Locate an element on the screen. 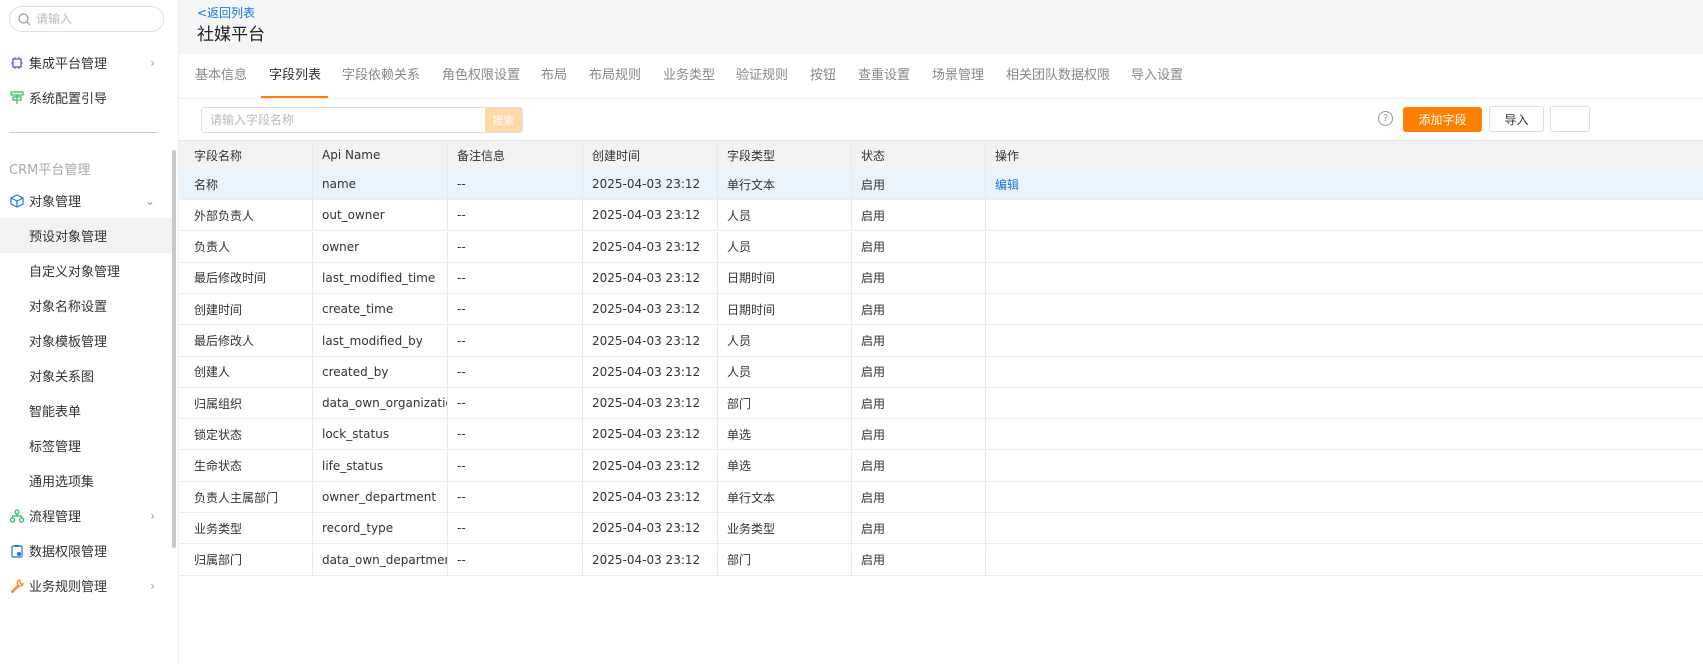 The width and height of the screenshot is (1703, 664). sidebar-item-label: 流程管理 is located at coordinates (55, 517).